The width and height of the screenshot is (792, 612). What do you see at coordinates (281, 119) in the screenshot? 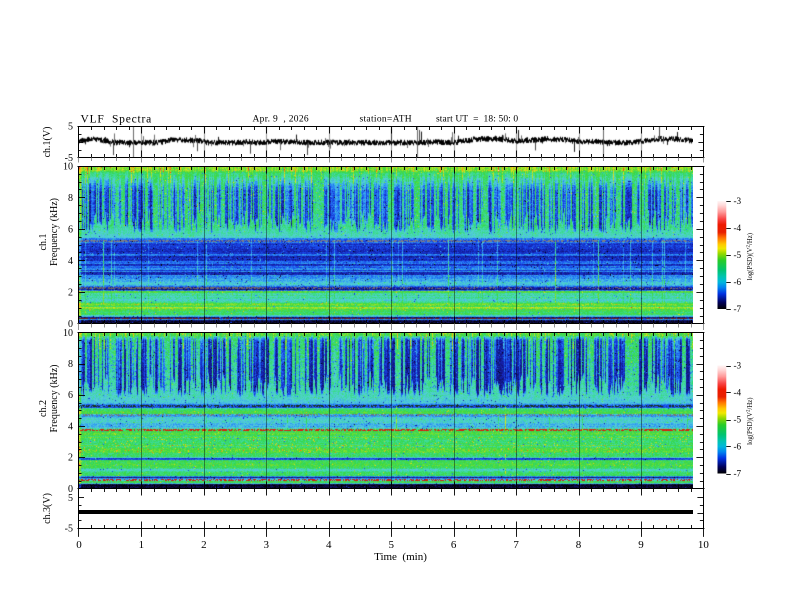
I see `svg-text: Apr. 9 , 2026` at bounding box center [281, 119].